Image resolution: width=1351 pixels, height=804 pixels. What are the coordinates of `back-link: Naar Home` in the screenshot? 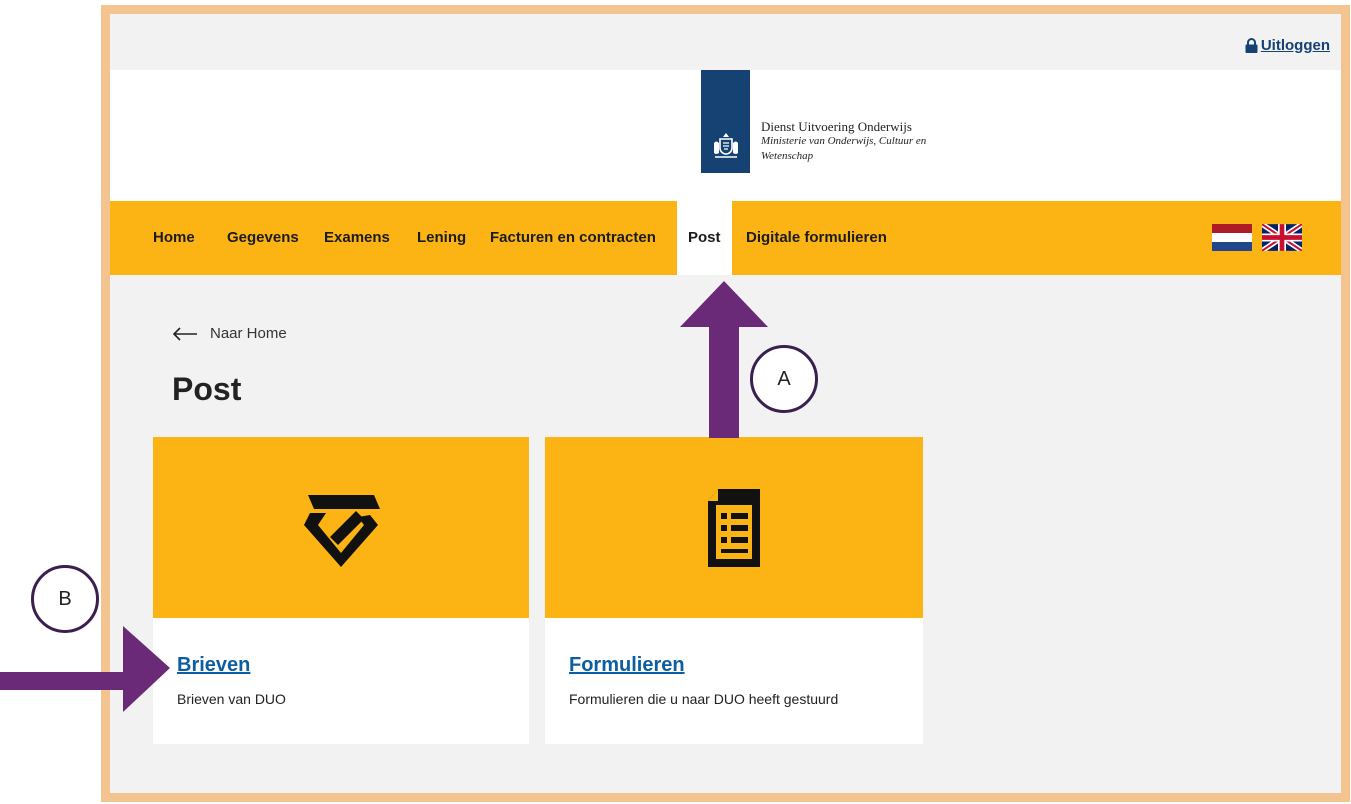 It's located at (229, 333).